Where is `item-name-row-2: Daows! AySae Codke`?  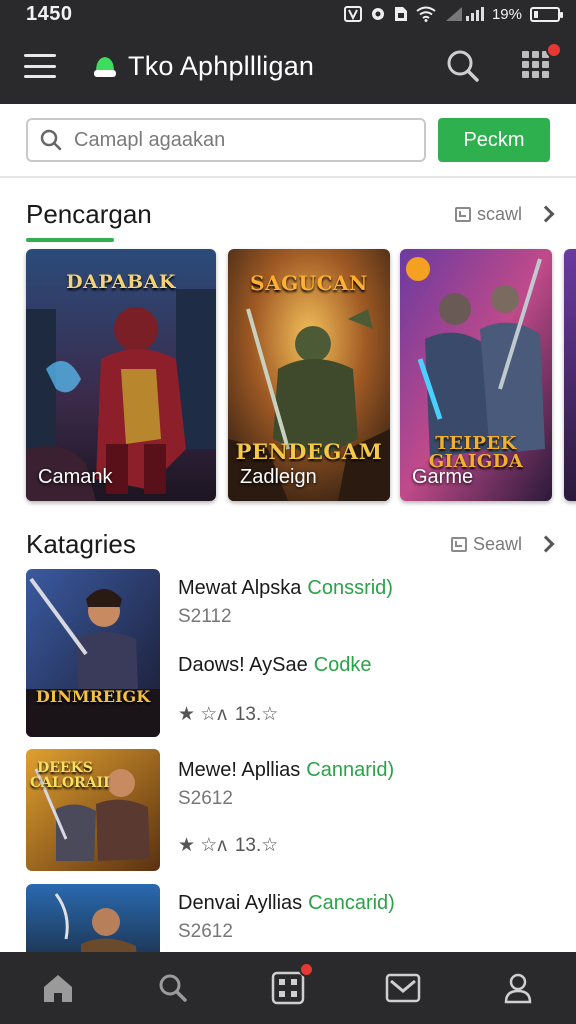 item-name-row-2: Daows! AySae Codke is located at coordinates (365, 665).